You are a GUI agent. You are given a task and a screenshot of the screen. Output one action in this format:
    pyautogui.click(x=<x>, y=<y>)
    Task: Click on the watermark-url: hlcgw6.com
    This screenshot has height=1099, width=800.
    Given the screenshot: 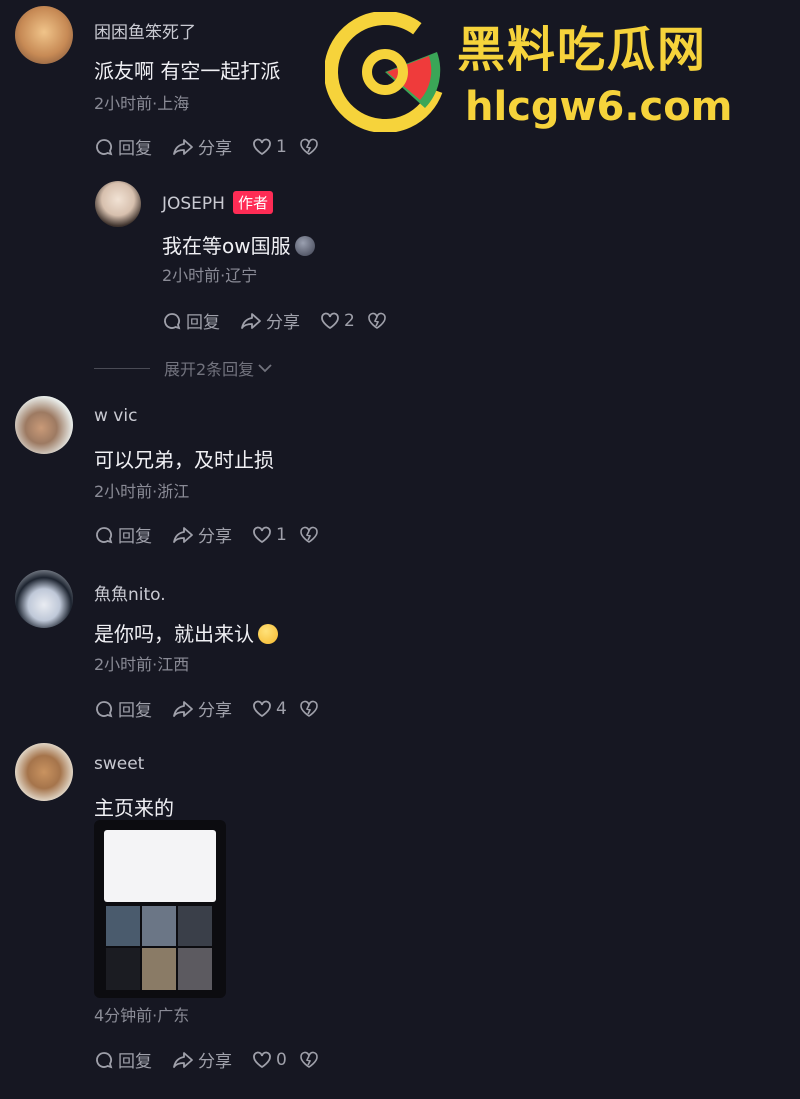 What is the action you would take?
    pyautogui.click(x=599, y=107)
    